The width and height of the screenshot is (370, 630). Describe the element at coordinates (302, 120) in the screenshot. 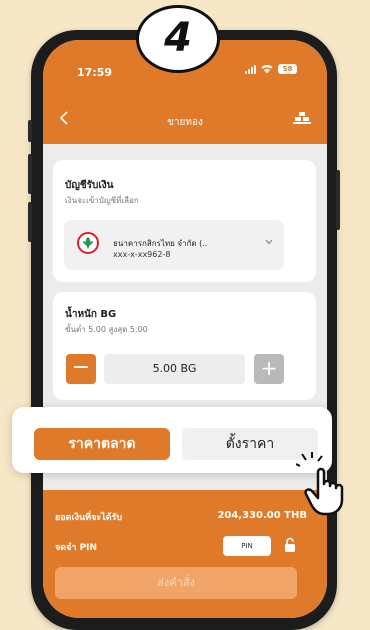

I see `gold-bars-icon` at that location.